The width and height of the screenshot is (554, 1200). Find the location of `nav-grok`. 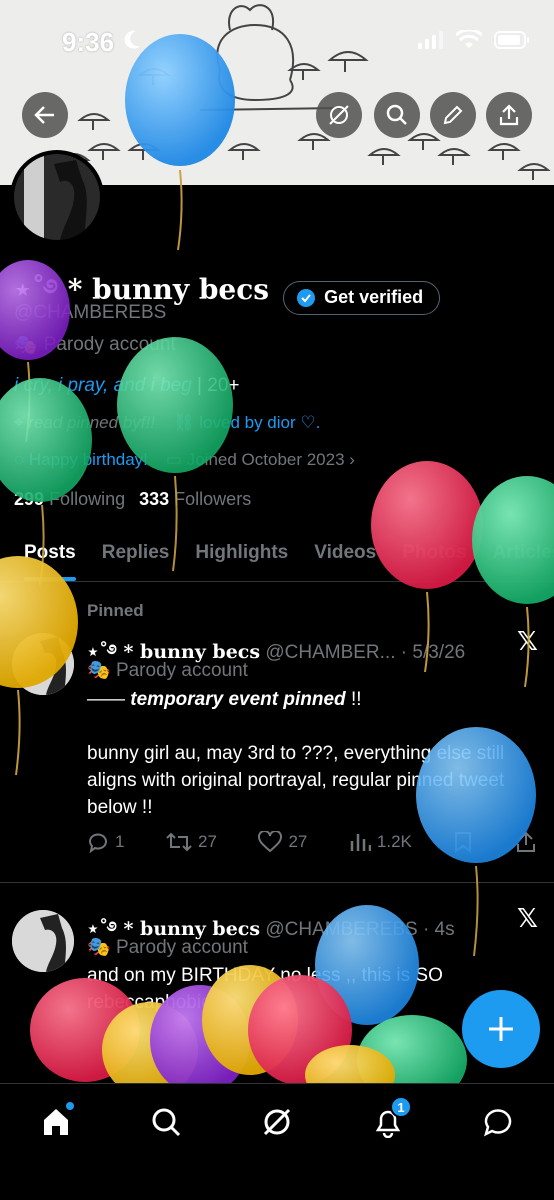

nav-grok is located at coordinates (277, 1122).